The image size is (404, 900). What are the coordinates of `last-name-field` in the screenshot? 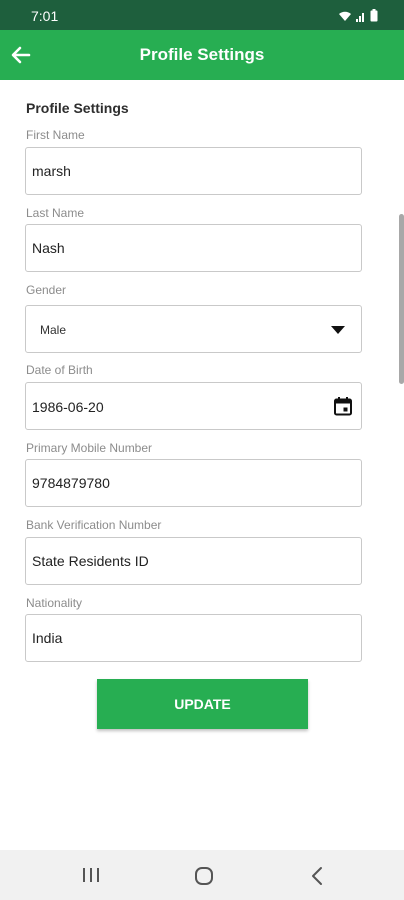 It's located at (193, 248).